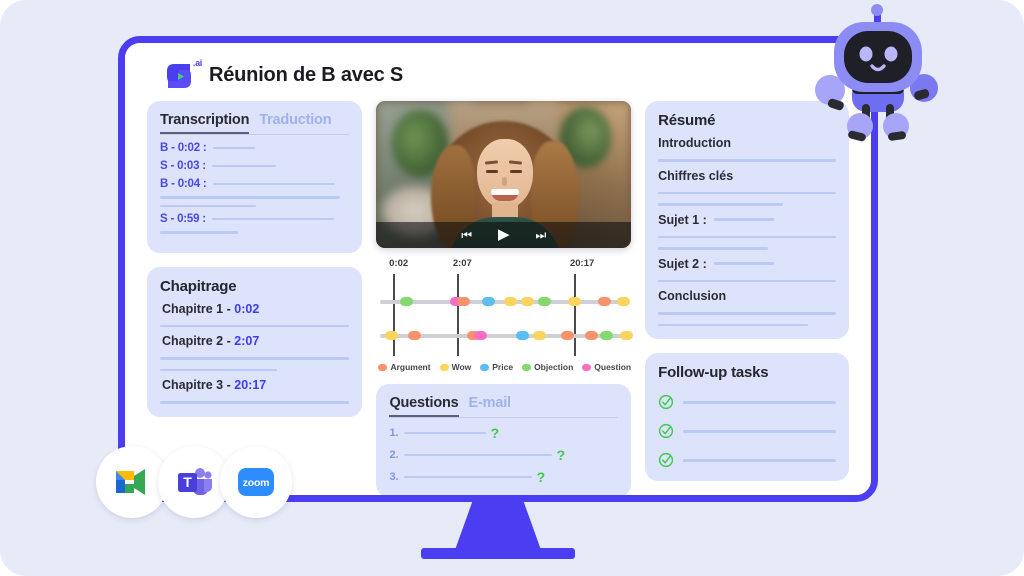 This screenshot has height=576, width=1024. What do you see at coordinates (404, 367) in the screenshot?
I see `legend-item: Argument` at bounding box center [404, 367].